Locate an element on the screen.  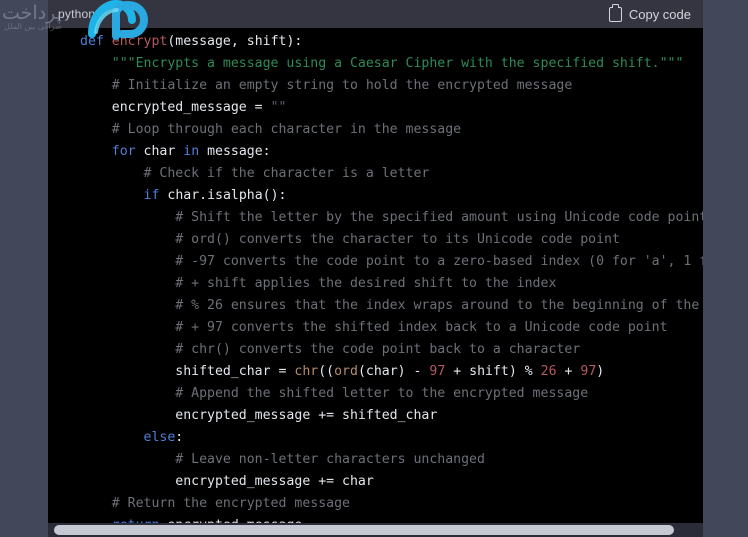
code-block-header: python Copy code is located at coordinates (375, 14).